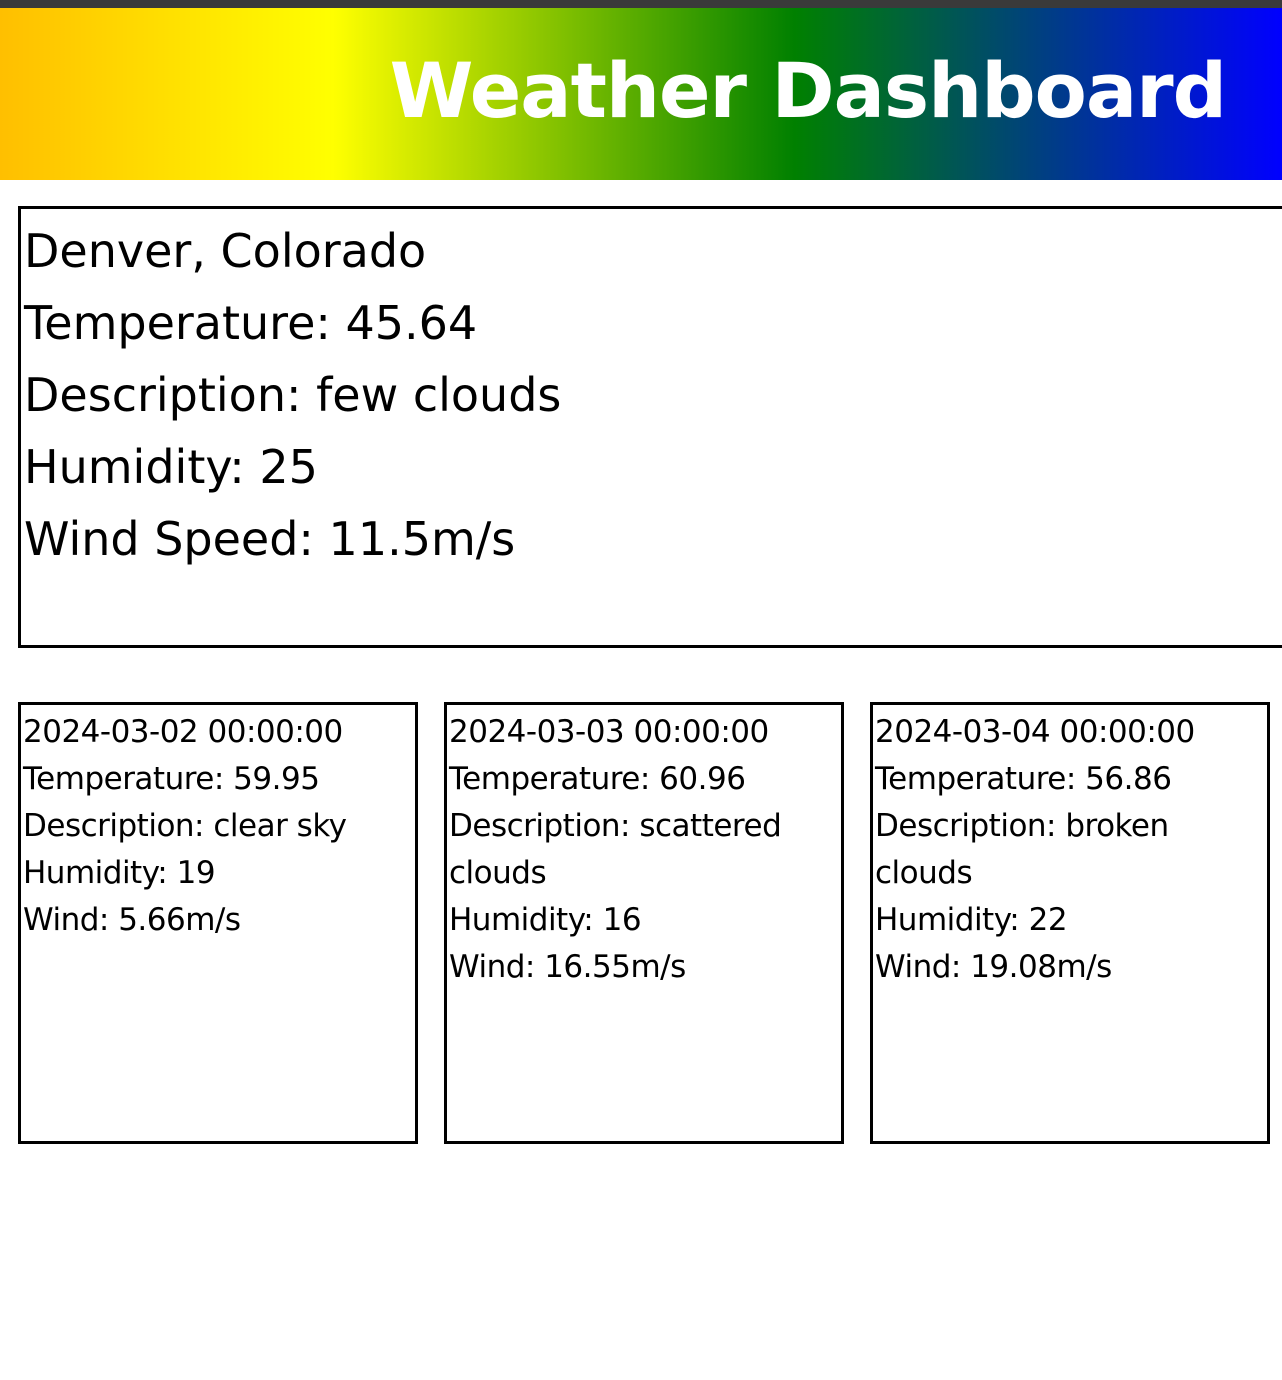 The width and height of the screenshot is (1282, 1380). What do you see at coordinates (567, 967) in the screenshot?
I see `forecast-wind: Wind: 16.55m/s` at bounding box center [567, 967].